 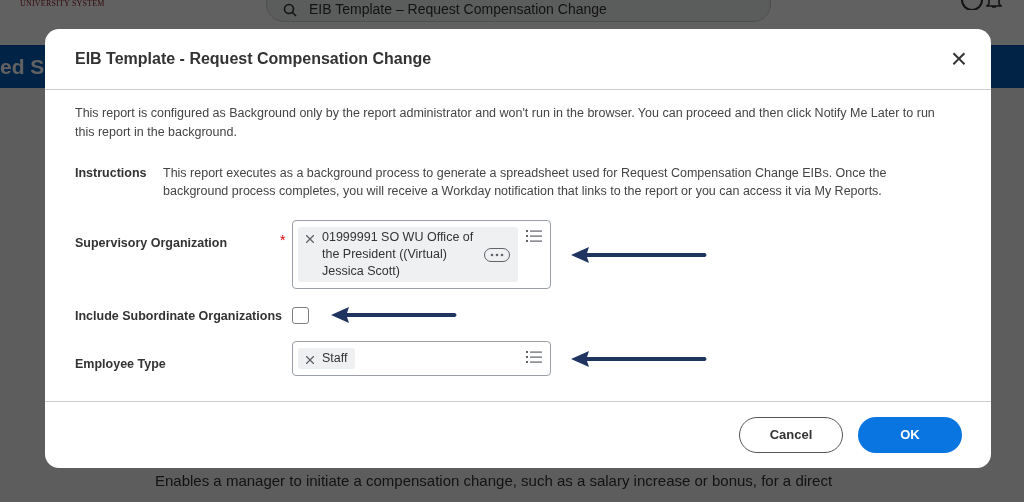 I want to click on multiselect-field: 01999991 SO WU Office of the President ((Virtual) Jessica Scott), so click(x=421, y=254).